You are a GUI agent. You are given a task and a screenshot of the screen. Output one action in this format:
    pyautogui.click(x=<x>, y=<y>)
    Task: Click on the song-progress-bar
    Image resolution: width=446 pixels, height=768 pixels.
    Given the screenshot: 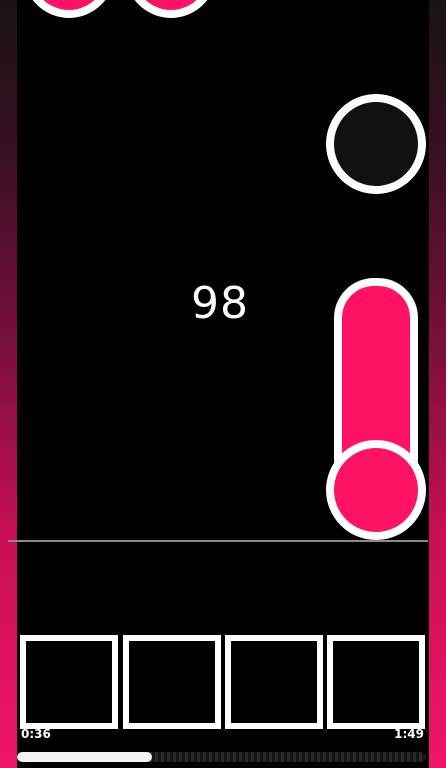 What is the action you would take?
    pyautogui.click(x=221, y=757)
    